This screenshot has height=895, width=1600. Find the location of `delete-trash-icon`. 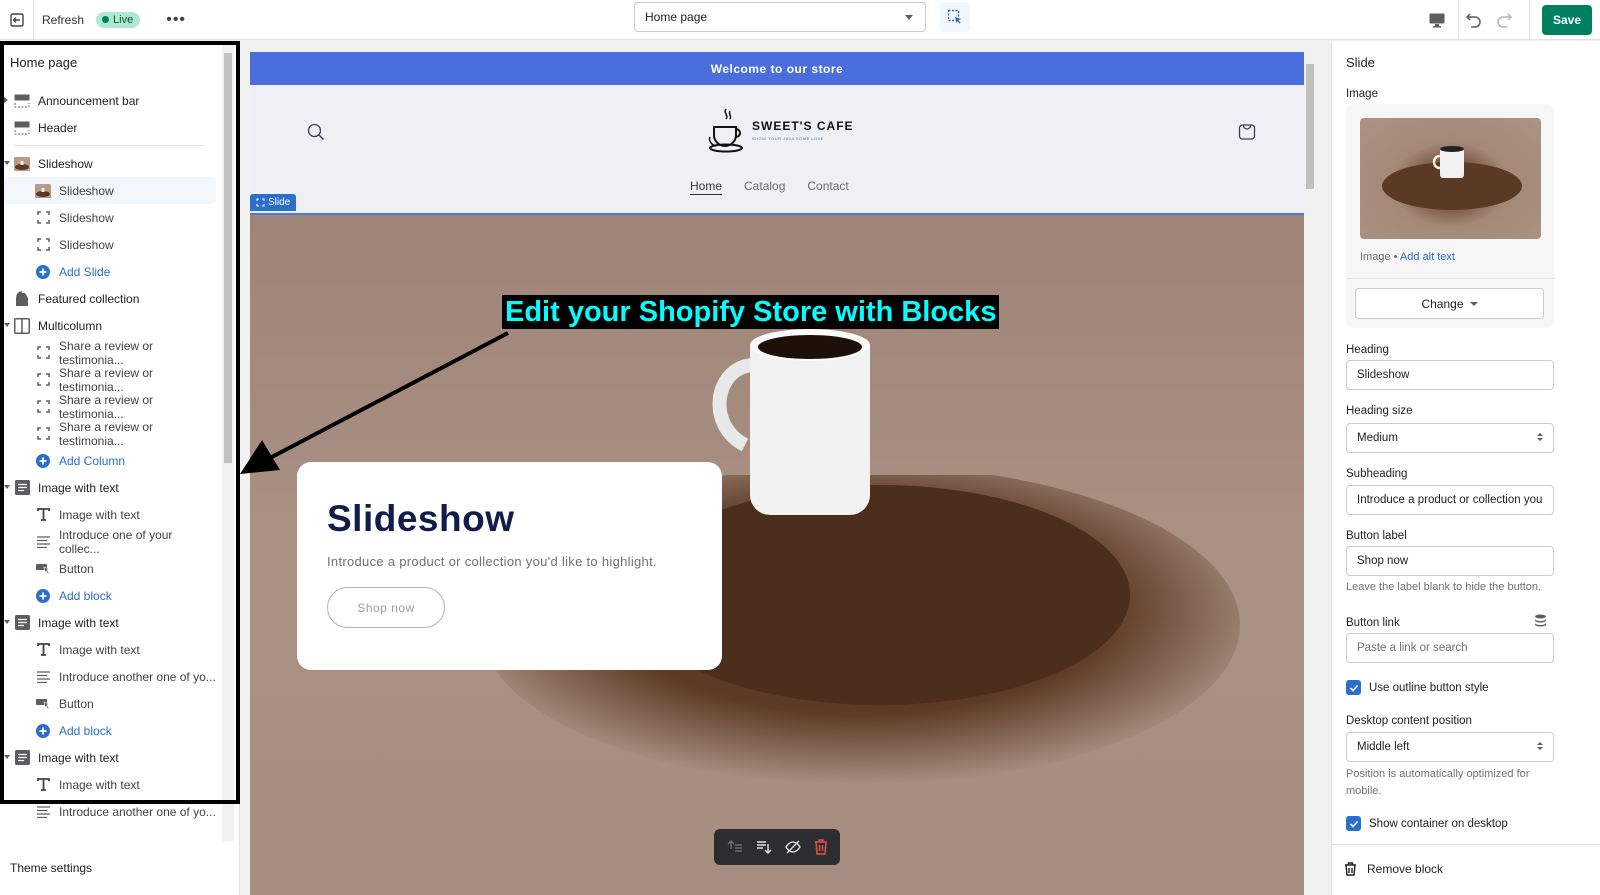

delete-trash-icon is located at coordinates (821, 847).